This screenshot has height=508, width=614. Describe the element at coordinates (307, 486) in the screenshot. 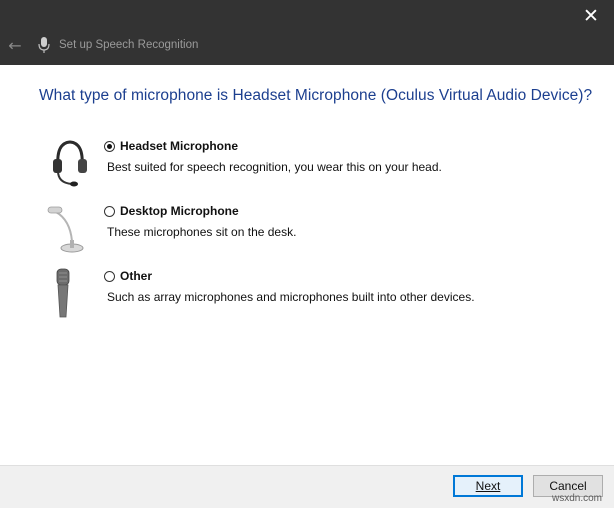

I see `button-footer: Next Cancel` at that location.